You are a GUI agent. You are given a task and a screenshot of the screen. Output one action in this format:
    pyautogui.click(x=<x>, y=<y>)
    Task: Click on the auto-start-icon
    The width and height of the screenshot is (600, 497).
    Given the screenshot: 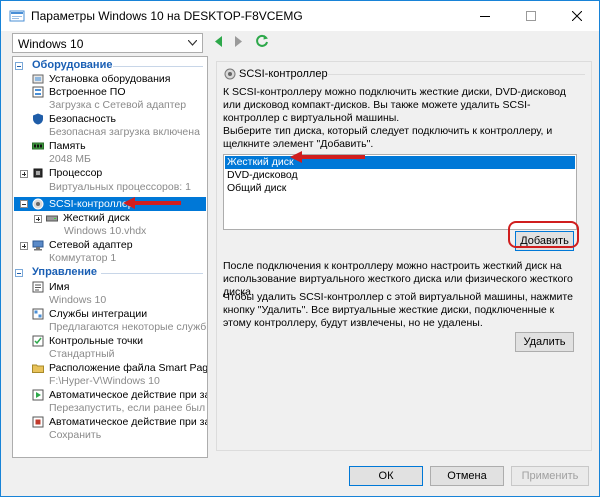 What is the action you would take?
    pyautogui.click(x=38, y=395)
    